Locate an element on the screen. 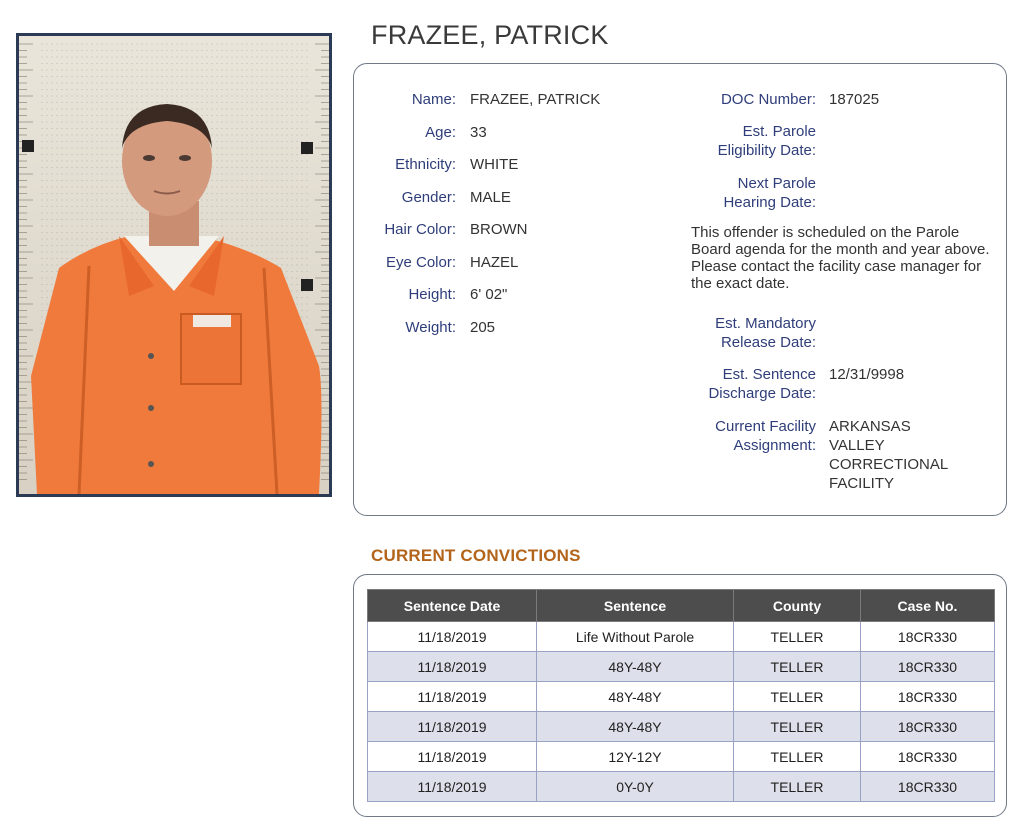 The image size is (1024, 834). field-label: Ethnicity: is located at coordinates (425, 164).